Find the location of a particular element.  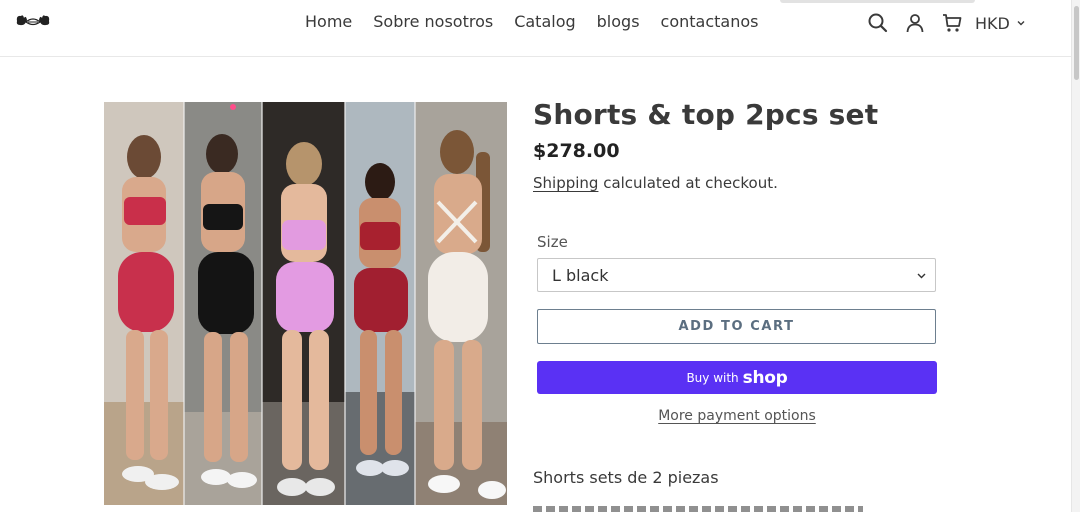

shipping-link: Shipping is located at coordinates (565, 183).